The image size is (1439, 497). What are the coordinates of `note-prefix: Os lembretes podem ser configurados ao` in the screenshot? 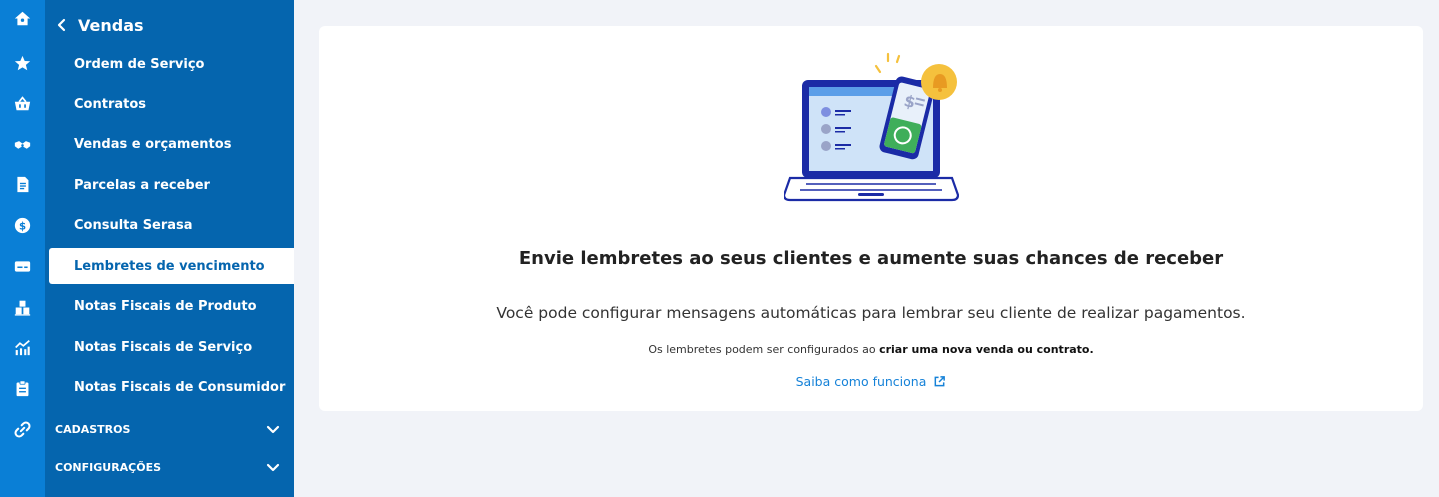 It's located at (764, 349).